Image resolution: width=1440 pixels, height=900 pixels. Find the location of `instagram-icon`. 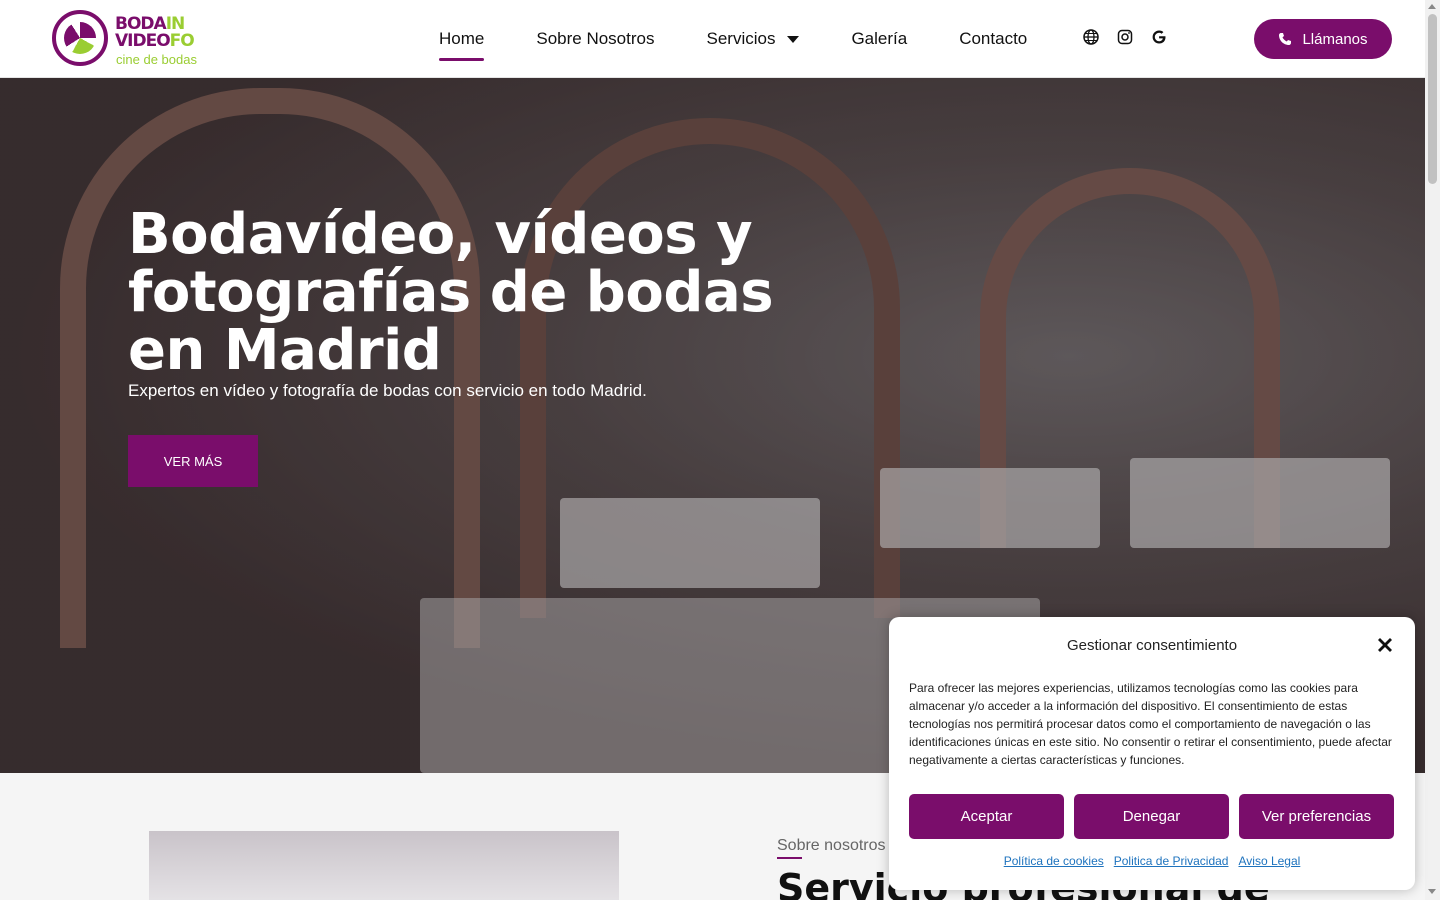

instagram-icon is located at coordinates (1125, 37).